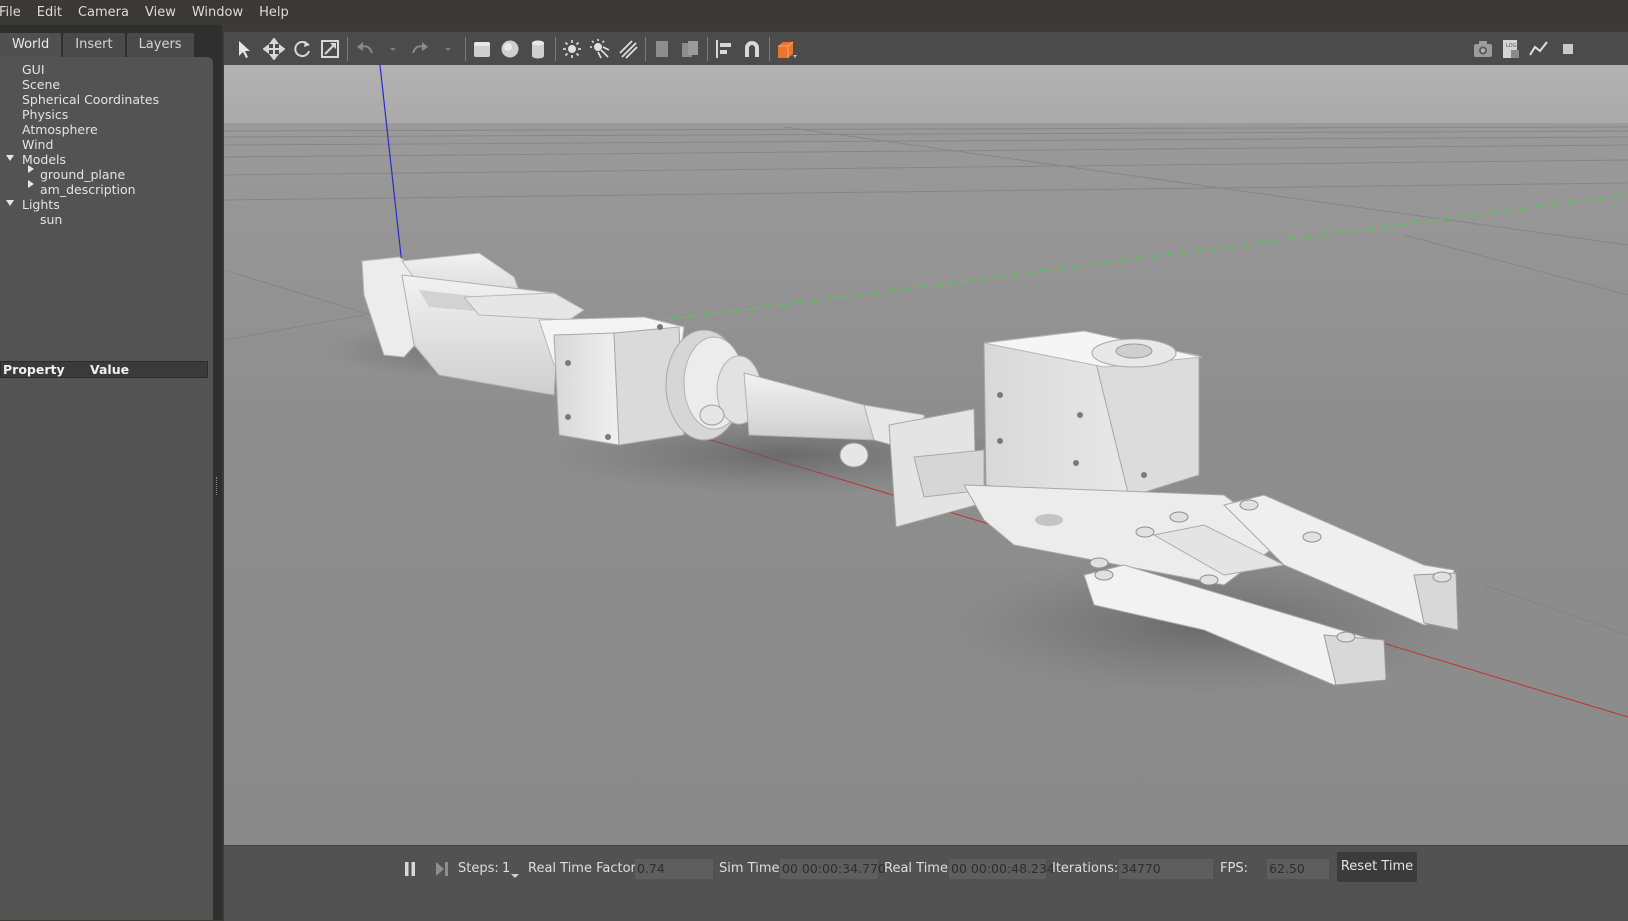 This screenshot has height=921, width=1628. I want to click on tree-item-sun: sun, so click(51, 219).